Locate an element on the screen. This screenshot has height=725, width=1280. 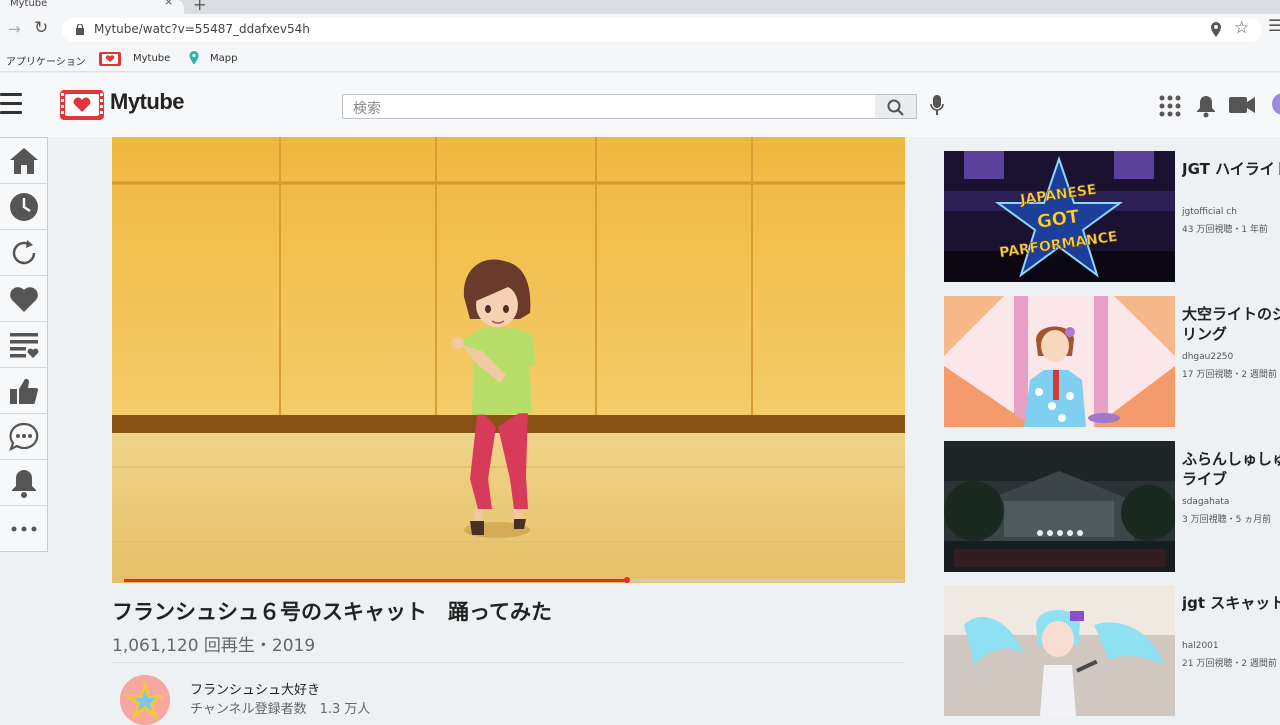
bookmark-star-icon: ☆ is located at coordinates (1241, 28).